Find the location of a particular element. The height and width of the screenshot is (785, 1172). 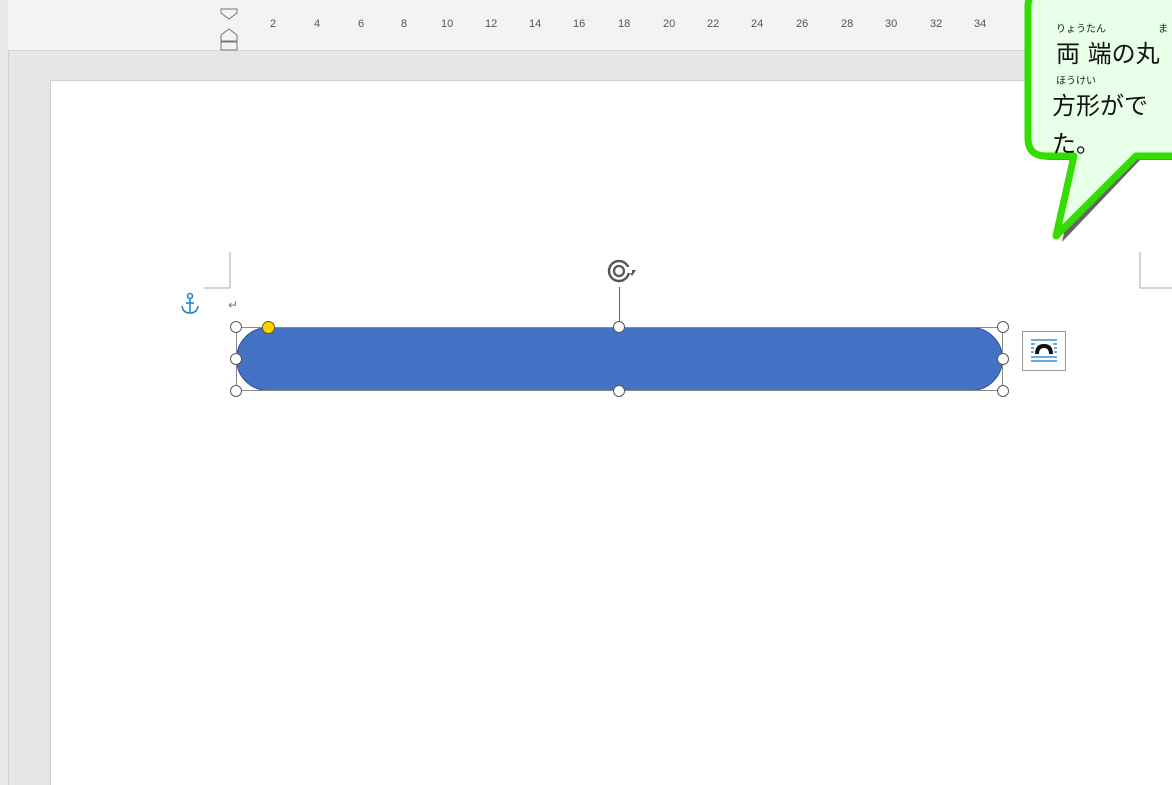

callout-line-2: 方形がで is located at coordinates (1100, 106).